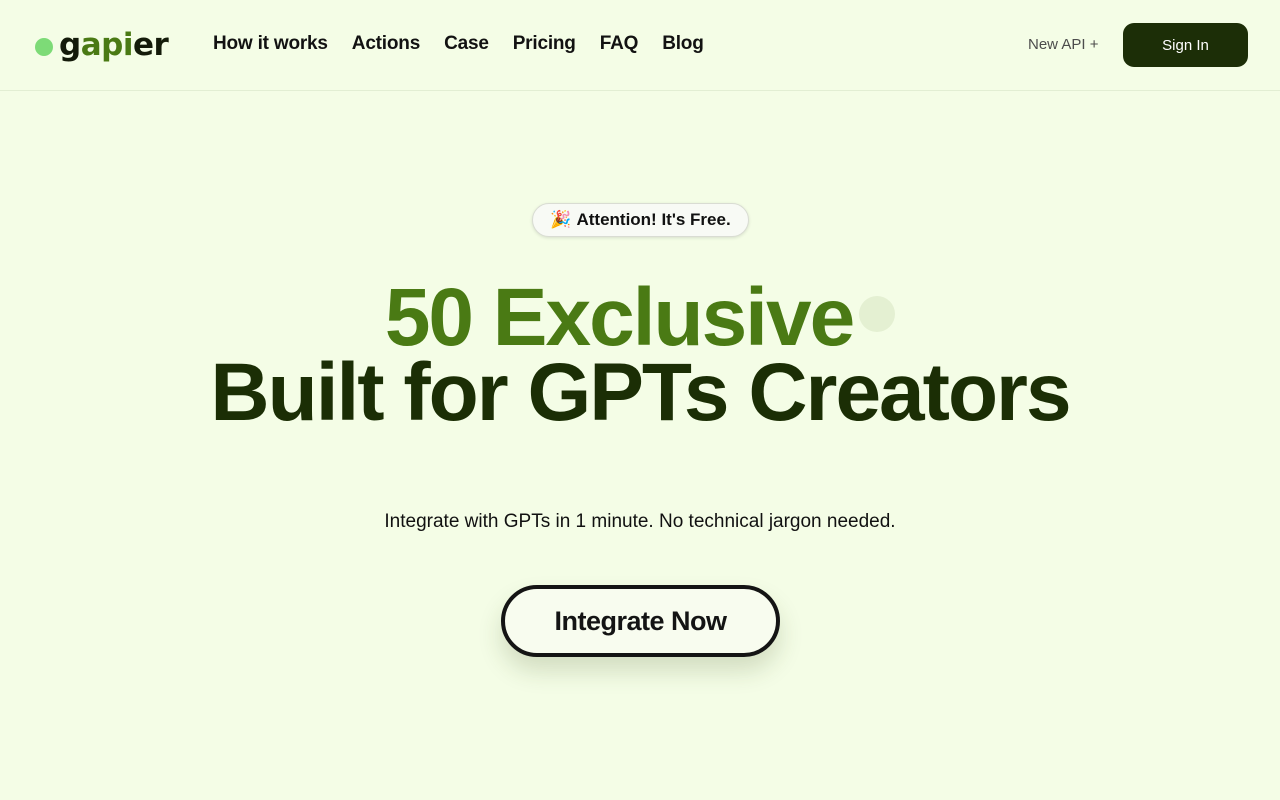  I want to click on party-popper-icon: 🎉, so click(561, 220).